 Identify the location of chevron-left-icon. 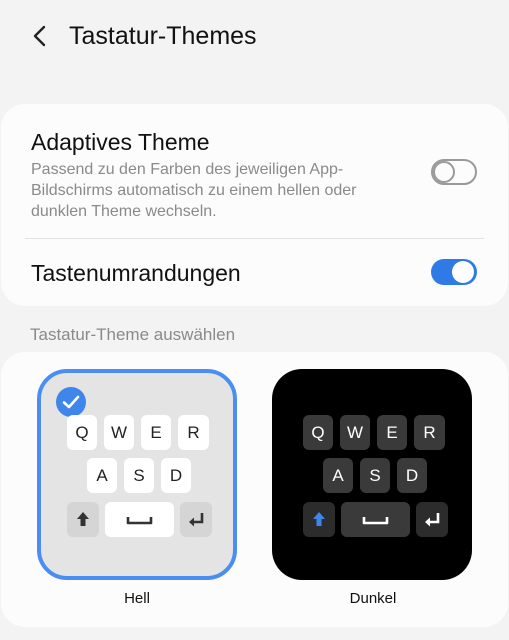
(39, 36).